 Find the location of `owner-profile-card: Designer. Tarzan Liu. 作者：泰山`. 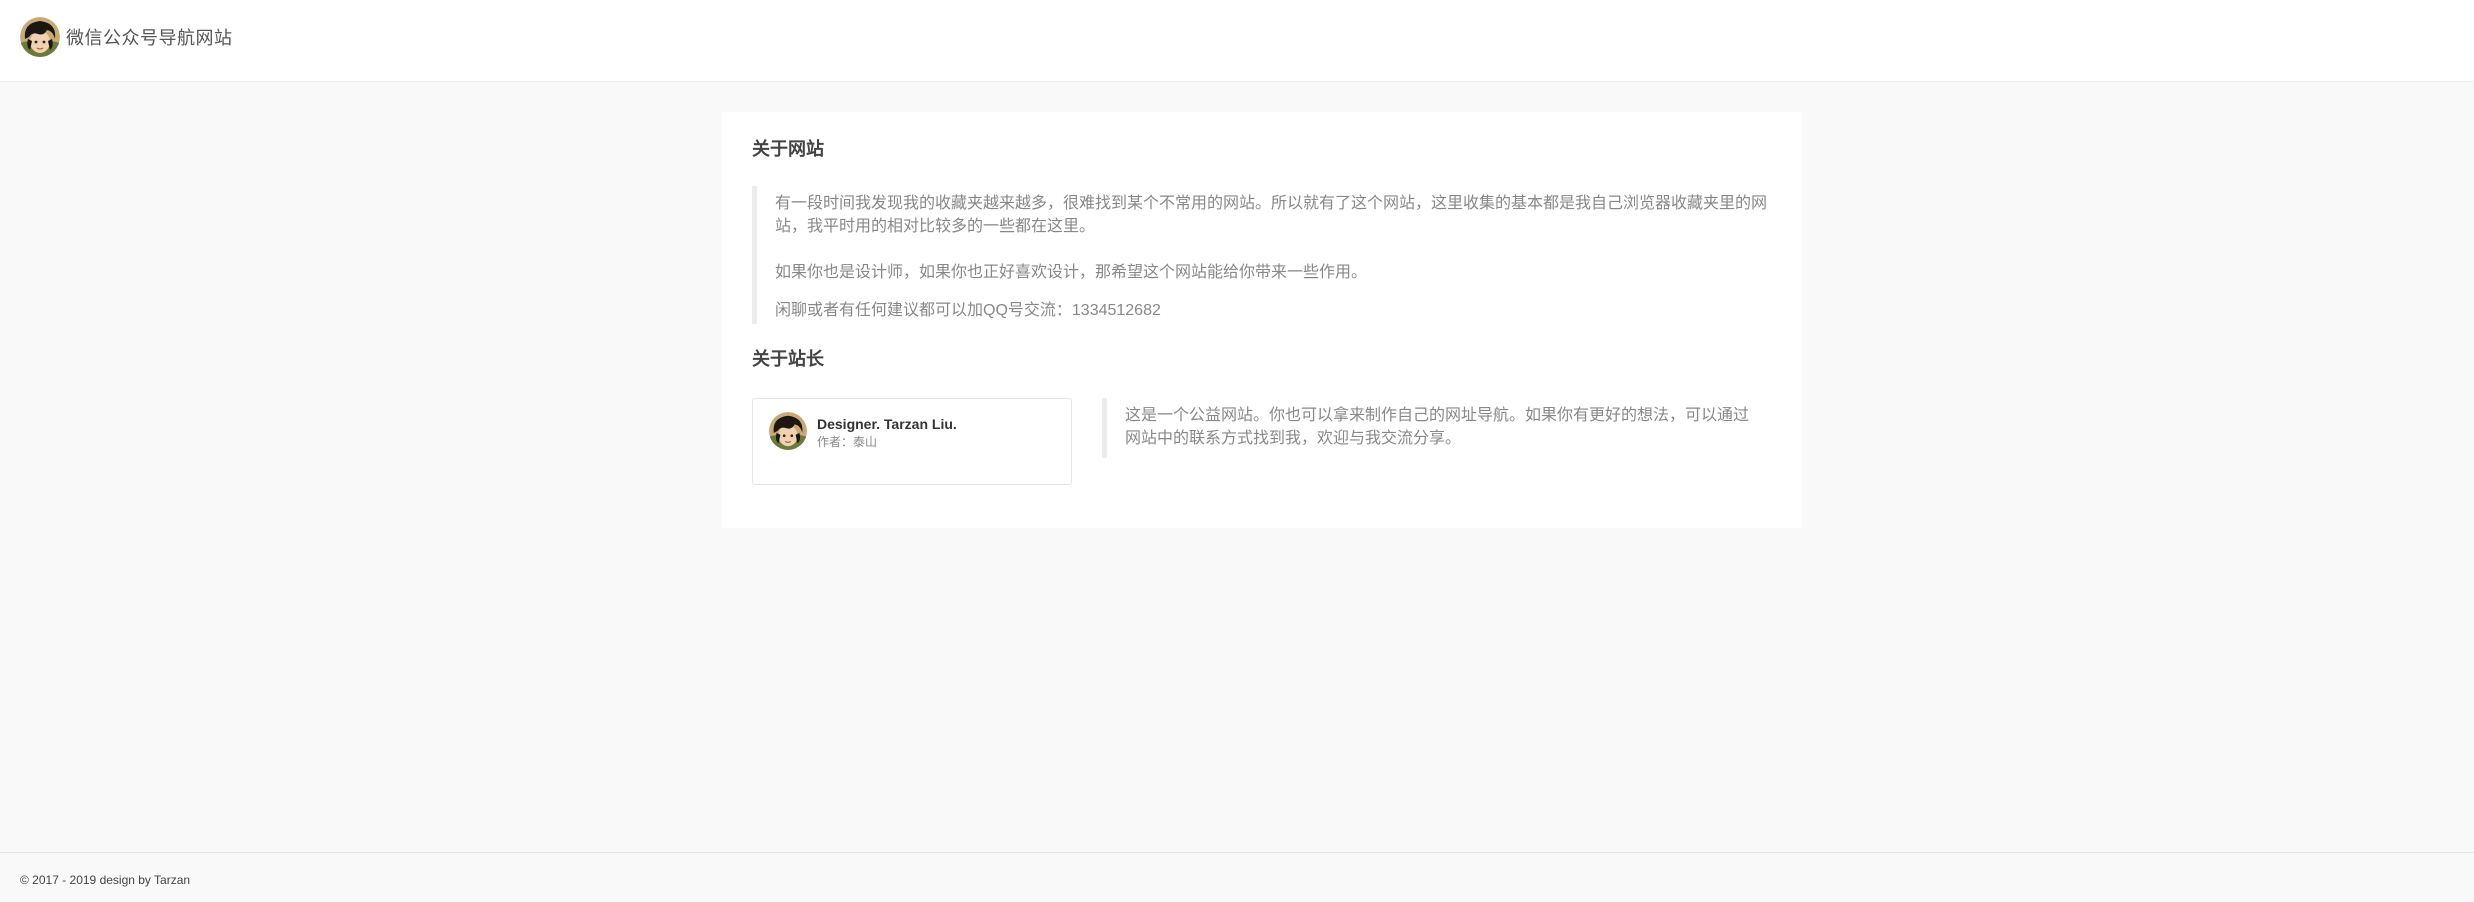

owner-profile-card: Designer. Tarzan Liu. 作者：泰山 is located at coordinates (912, 441).